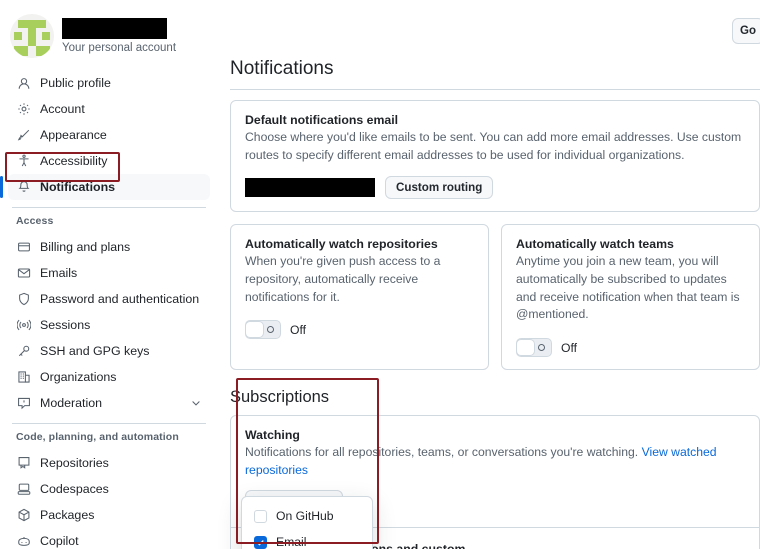 The width and height of the screenshot is (760, 549). Describe the element at coordinates (35, 221) in the screenshot. I see `sidebar-group-title-access: Access` at that location.